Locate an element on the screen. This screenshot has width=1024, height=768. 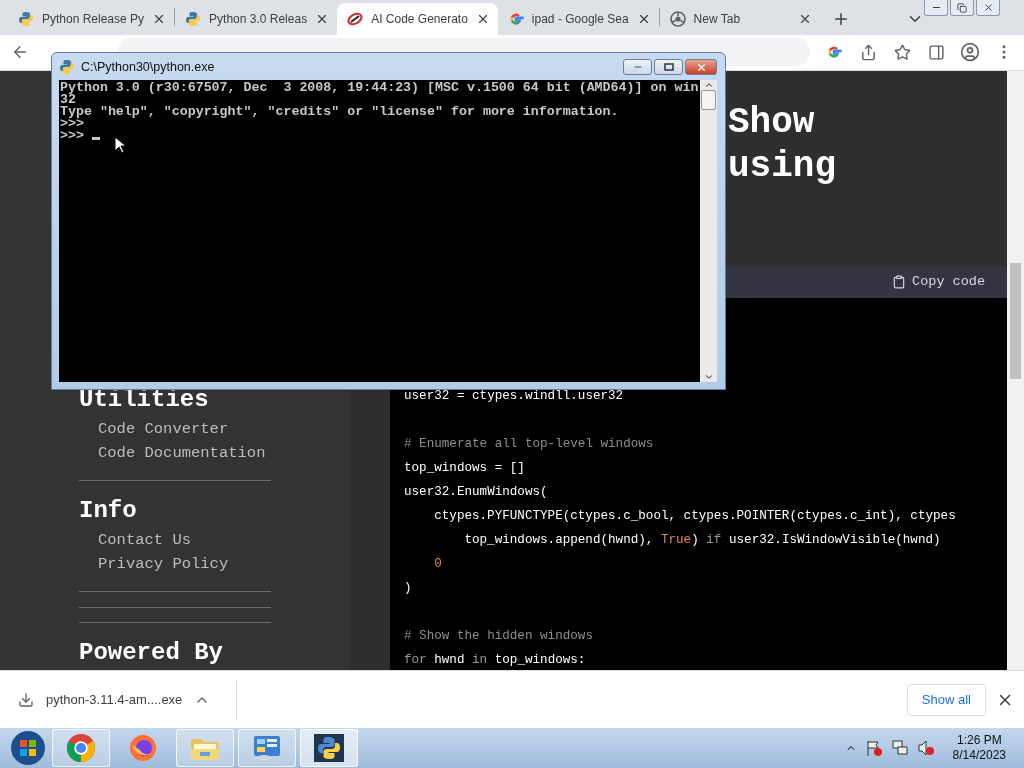
browser-tab: Python 3.0 Releas is located at coordinates (256, 18).